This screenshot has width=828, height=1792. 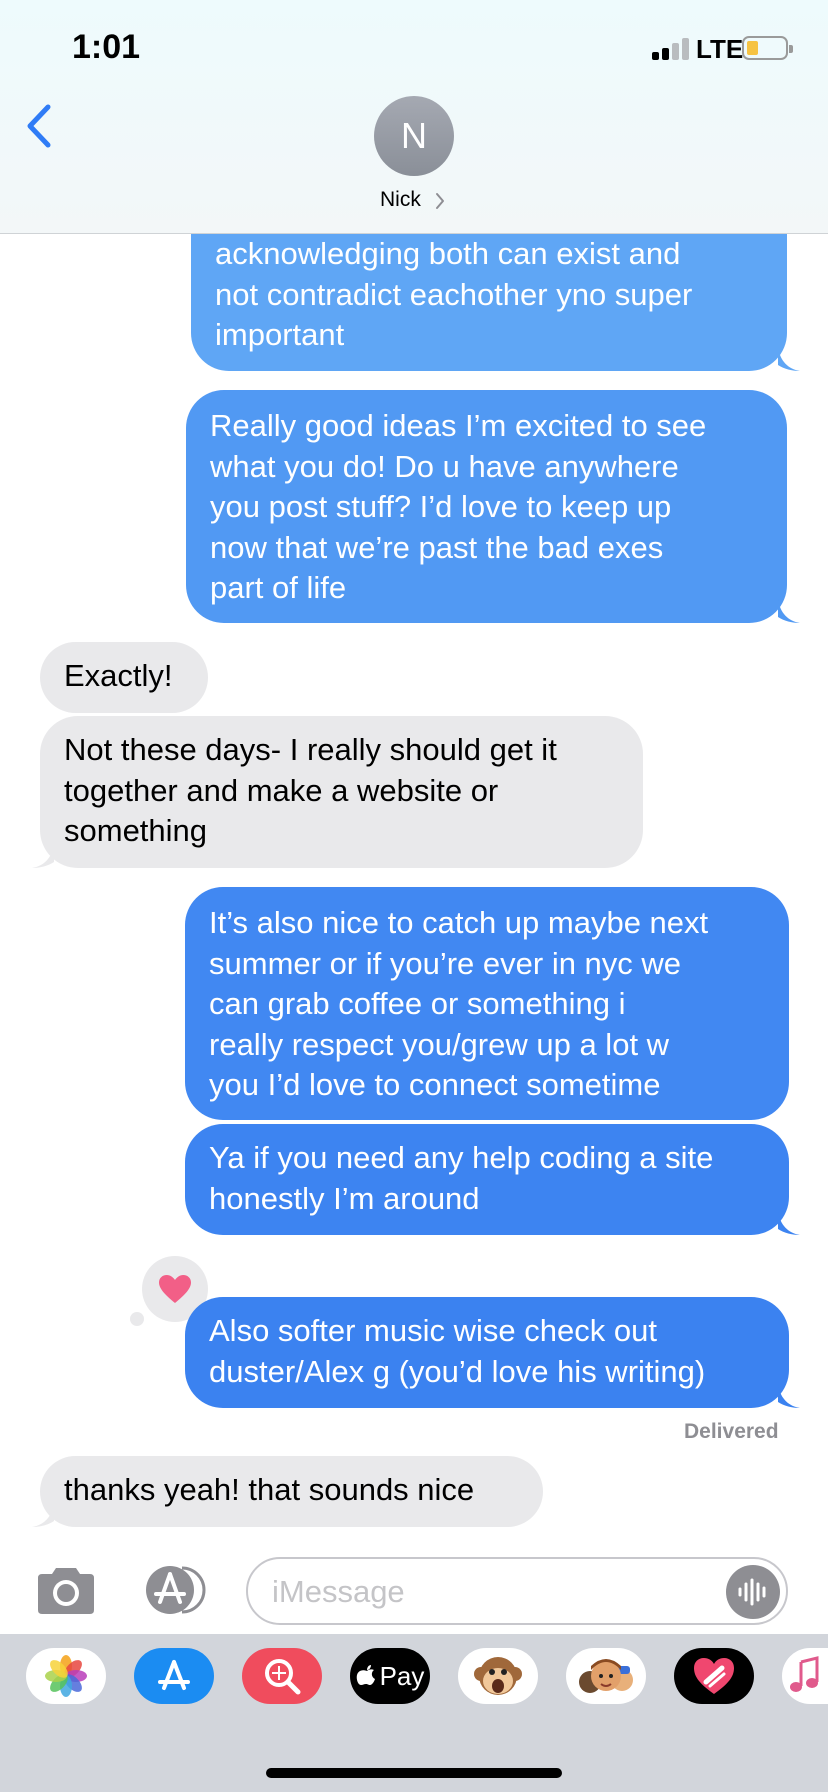 I want to click on status-time: 1:01, so click(x=106, y=47).